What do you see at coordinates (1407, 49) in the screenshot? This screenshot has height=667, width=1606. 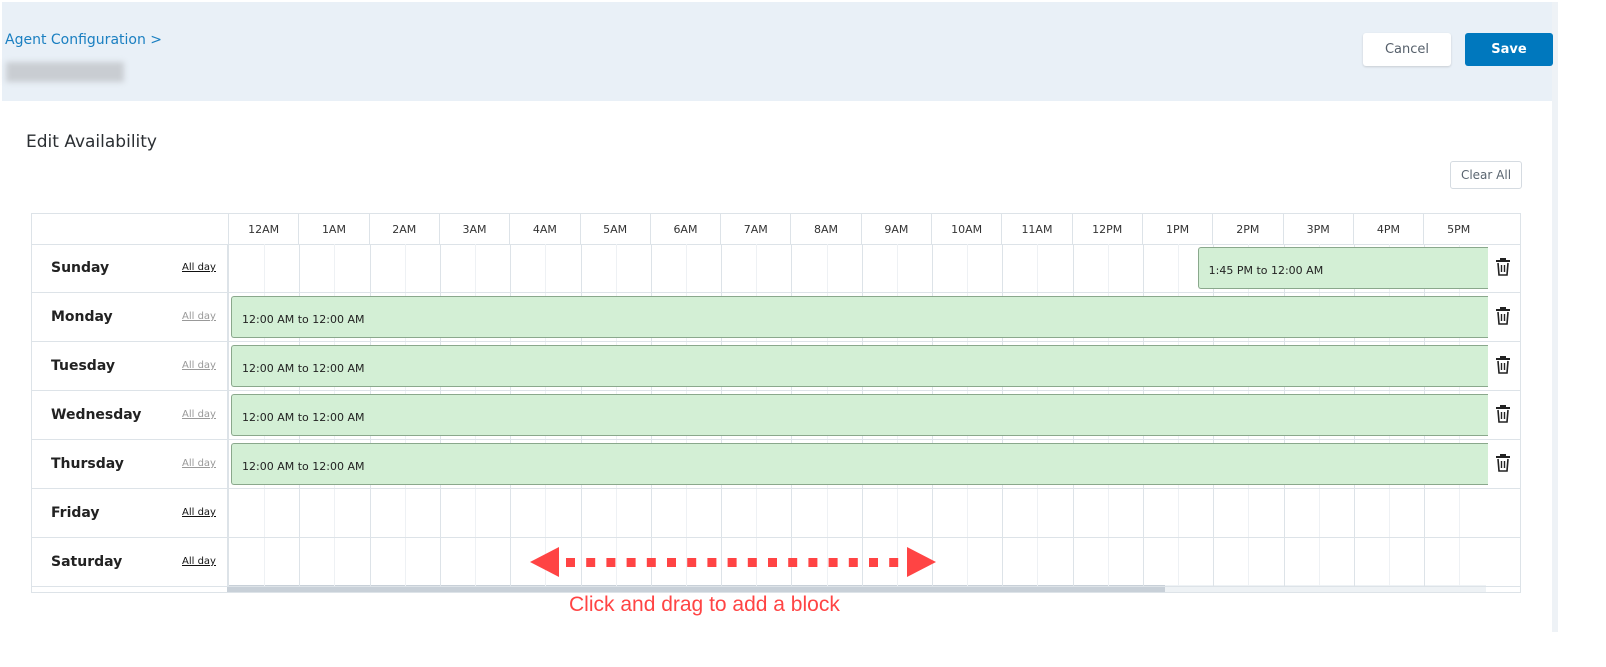 I see `cancel-button: Cancel` at bounding box center [1407, 49].